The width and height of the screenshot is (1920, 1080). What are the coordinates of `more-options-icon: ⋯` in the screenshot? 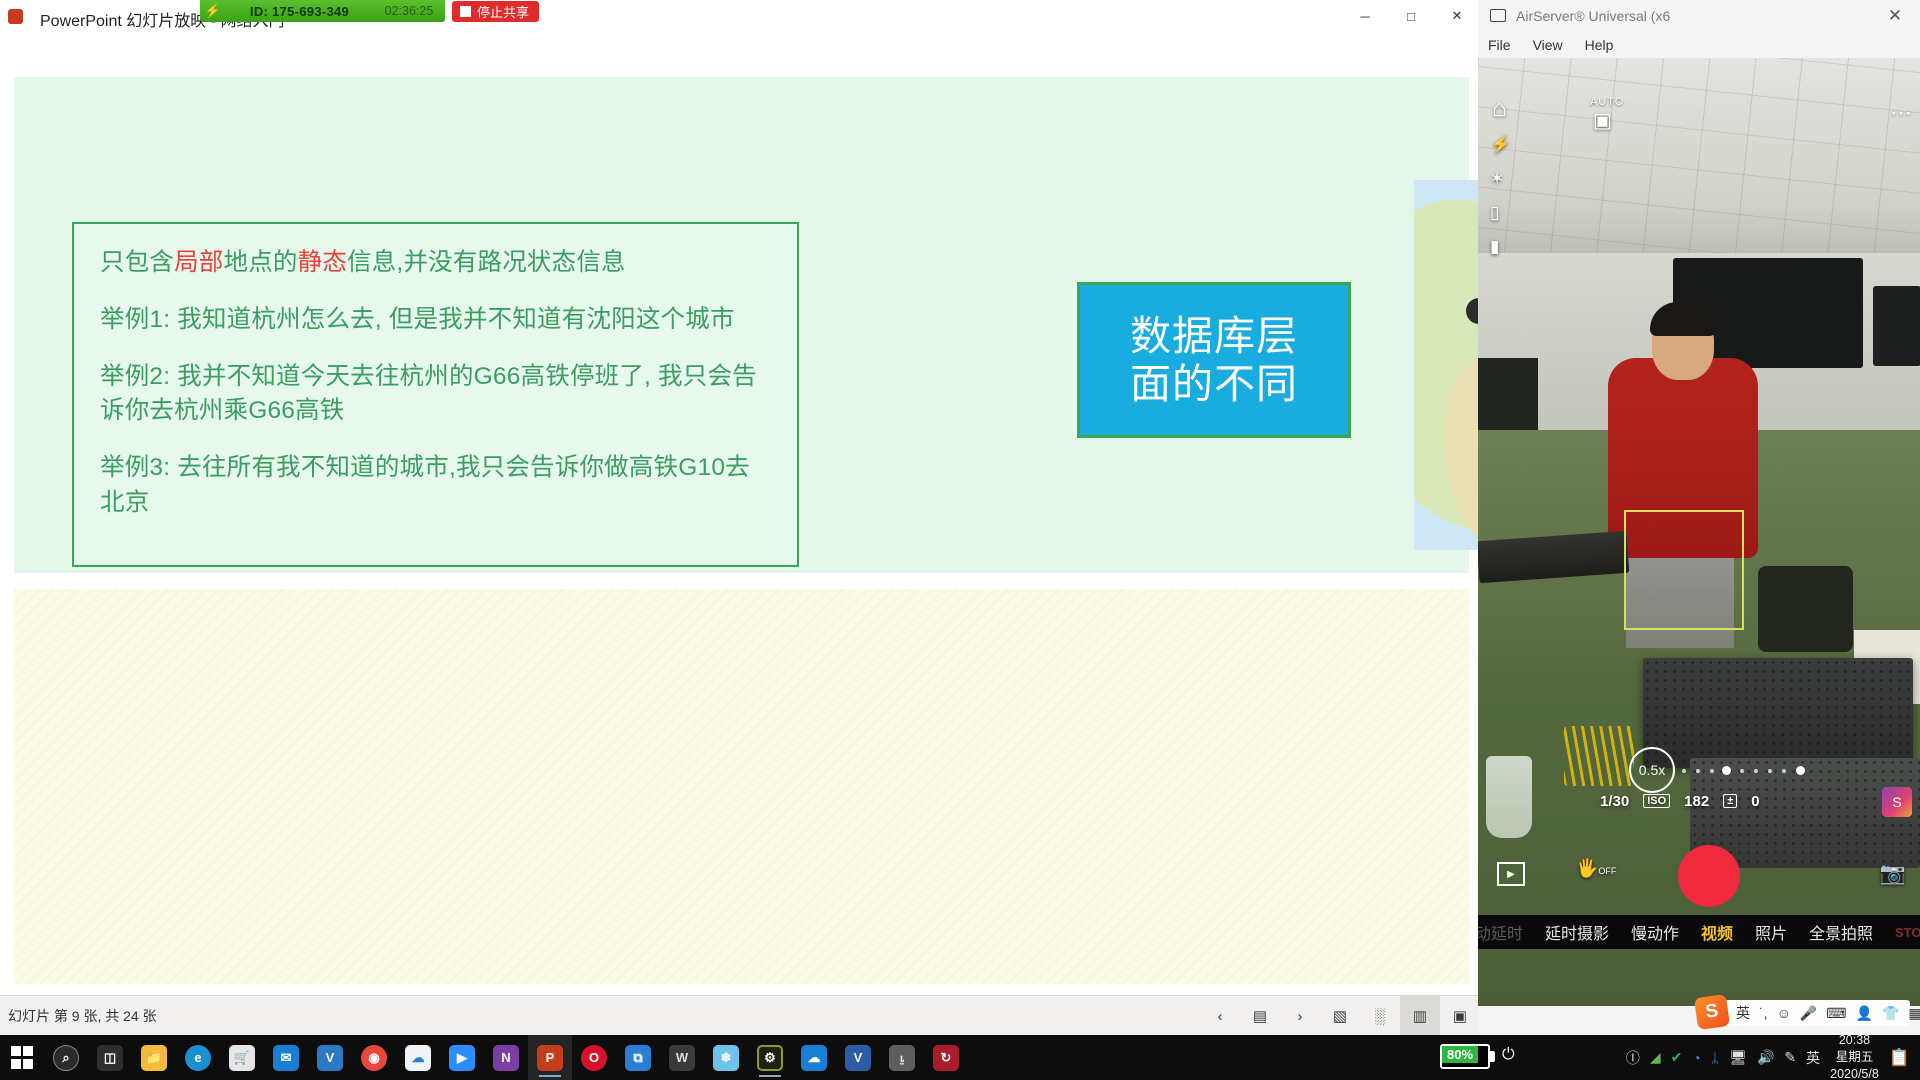 It's located at (1901, 113).